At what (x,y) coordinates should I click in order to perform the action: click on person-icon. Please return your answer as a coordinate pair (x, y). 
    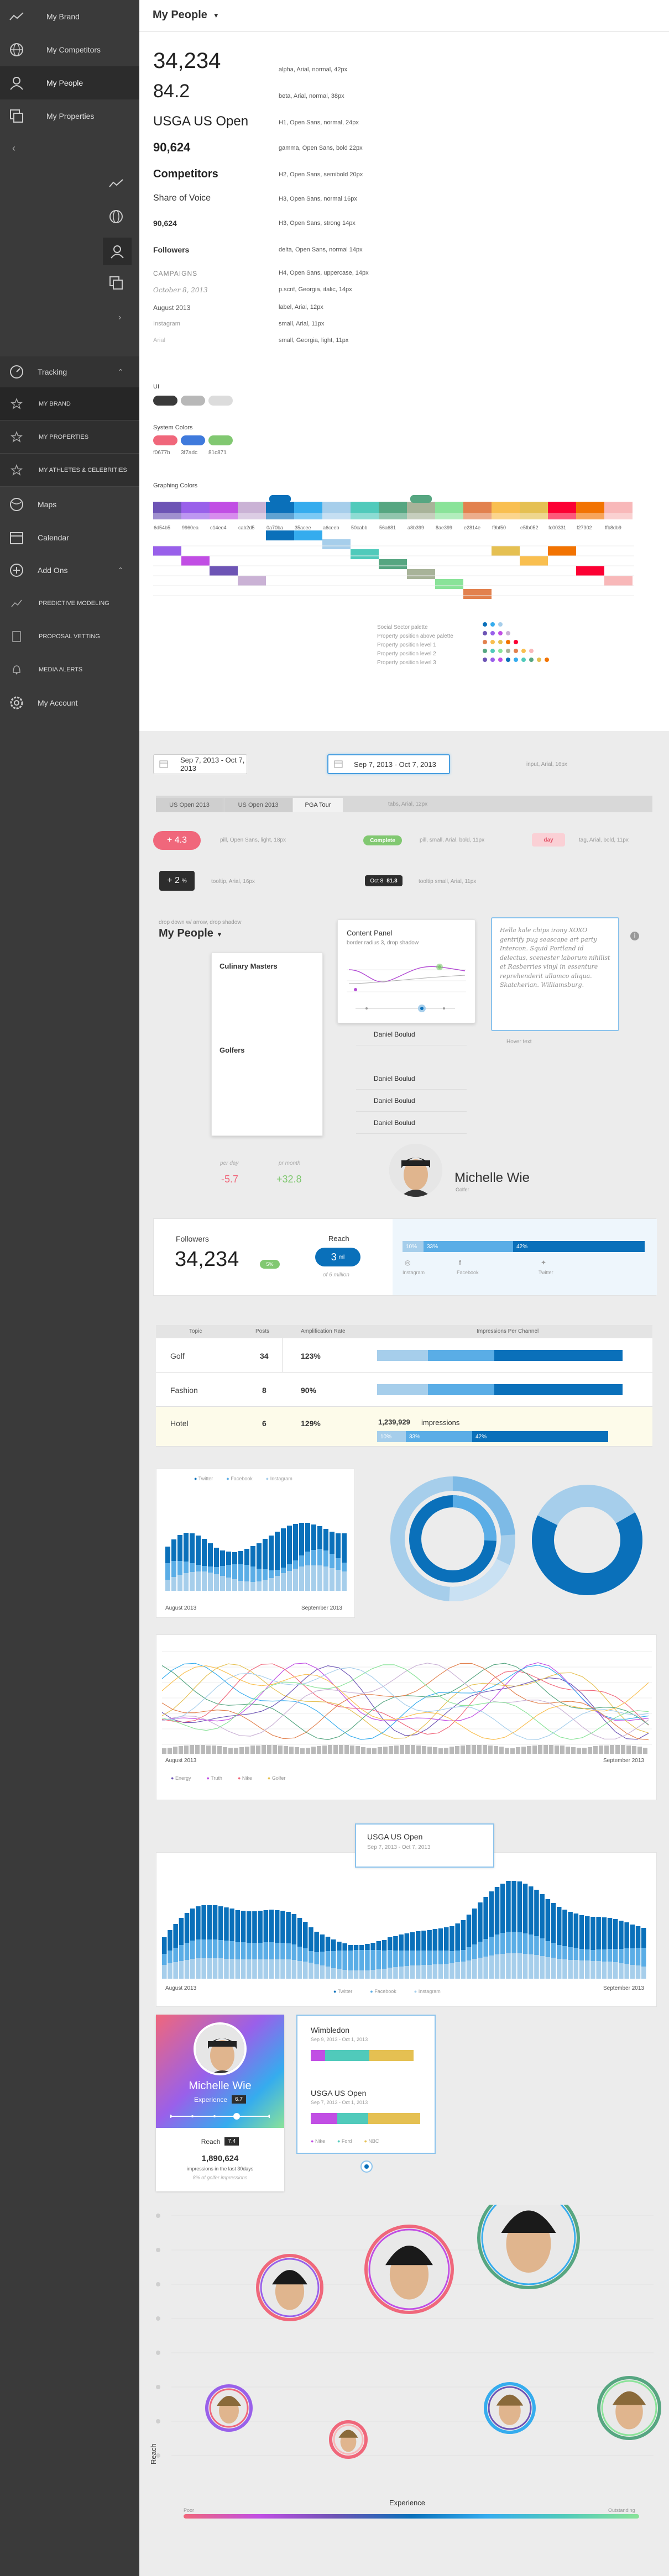
    Looking at the image, I should click on (117, 251).